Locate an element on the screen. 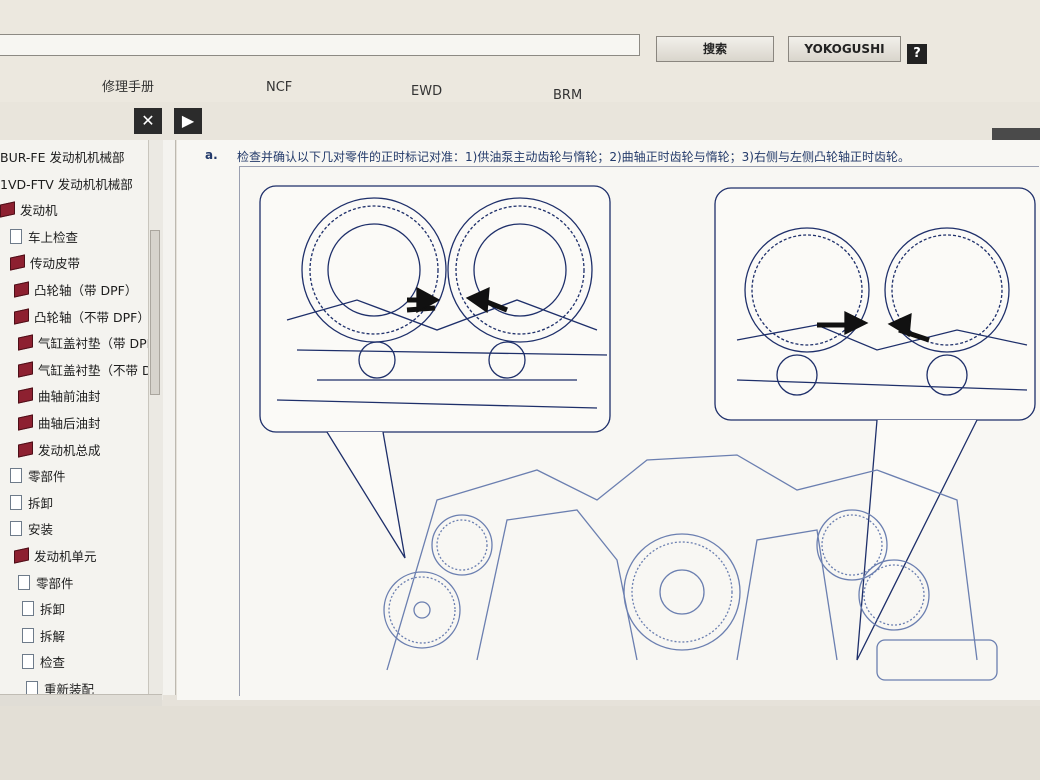 This screenshot has height=780, width=1040. sidebar-item: 气缸盖衬垫（带 DPF is located at coordinates (86, 344).